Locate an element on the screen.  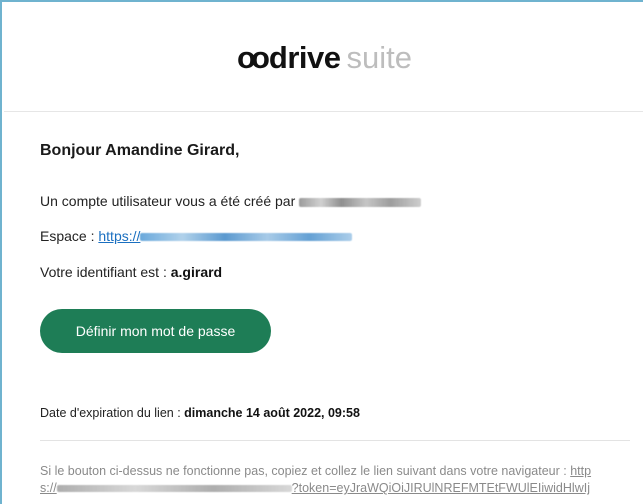
divider is located at coordinates (335, 440).